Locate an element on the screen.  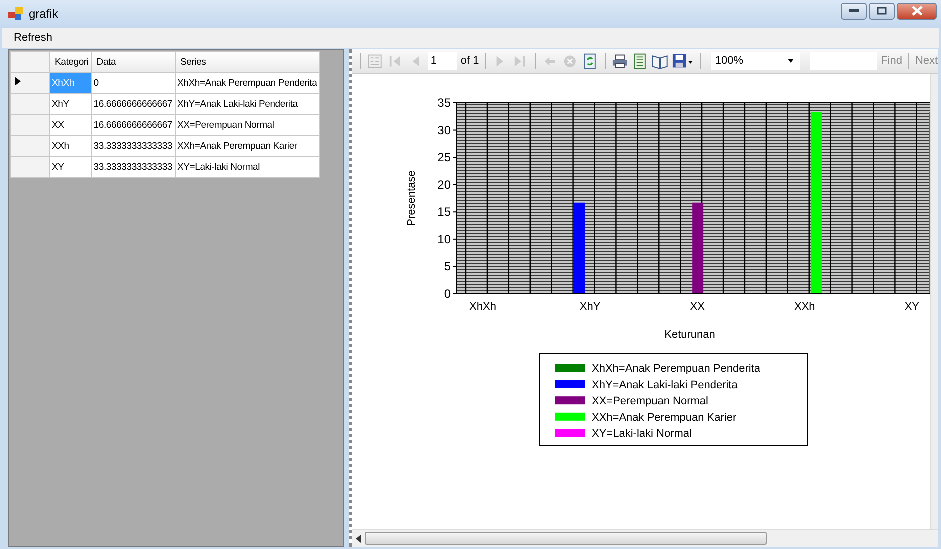
app-icon is located at coordinates (16, 14).